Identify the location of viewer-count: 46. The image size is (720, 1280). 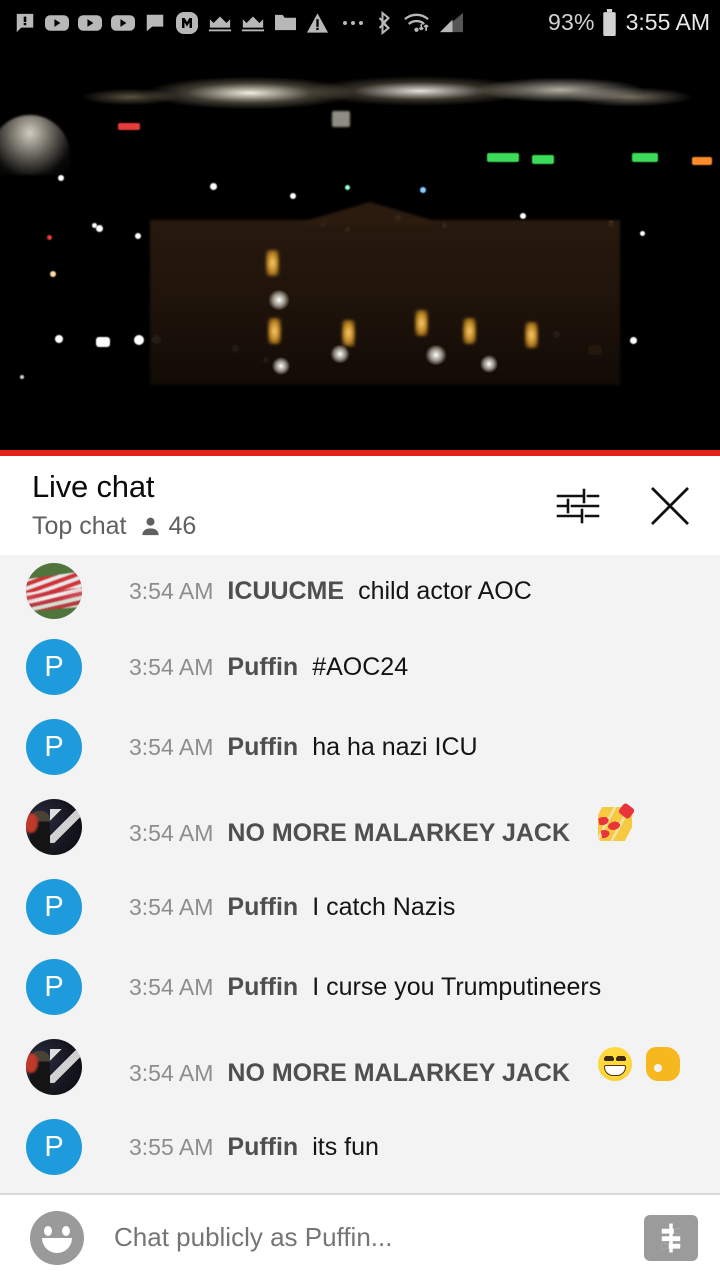
(168, 526).